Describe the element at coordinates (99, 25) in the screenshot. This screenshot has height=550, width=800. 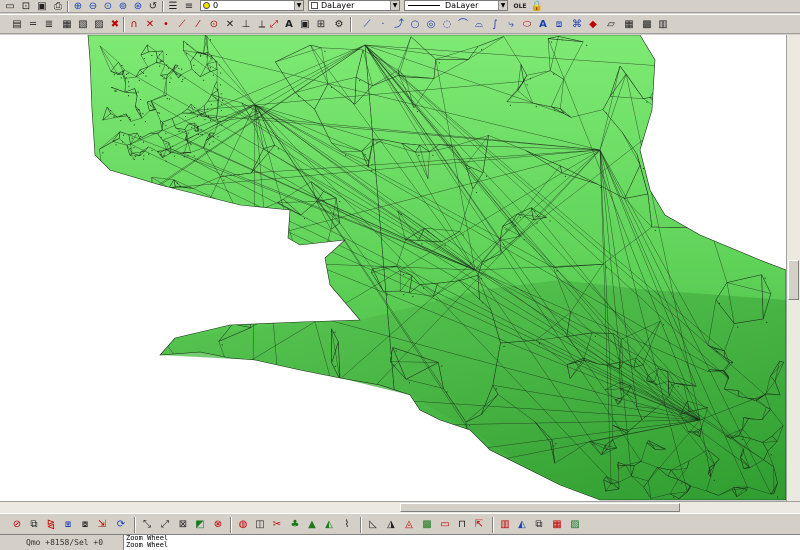
I see `copy-block-icon: ▨` at that location.